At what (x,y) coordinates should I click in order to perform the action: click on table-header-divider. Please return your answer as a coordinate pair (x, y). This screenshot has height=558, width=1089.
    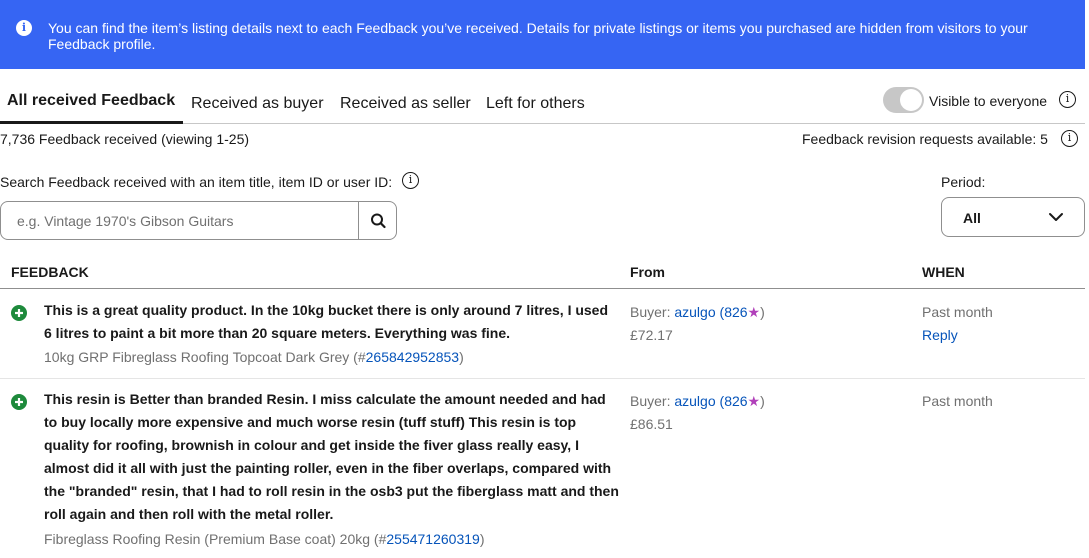
    Looking at the image, I should click on (542, 288).